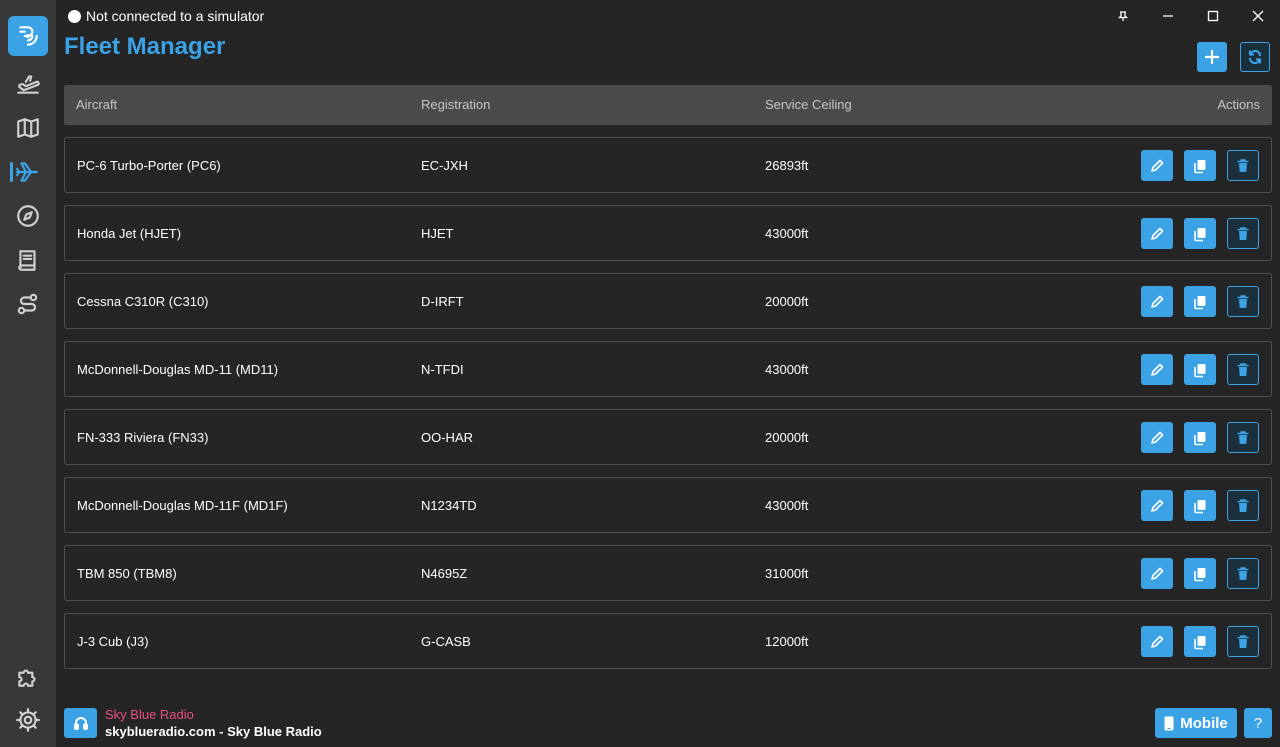 This screenshot has width=1280, height=747. Describe the element at coordinates (213, 731) in the screenshot. I see `radio-now-playing: skyblueradio.com - Sky Blue Radio` at that location.